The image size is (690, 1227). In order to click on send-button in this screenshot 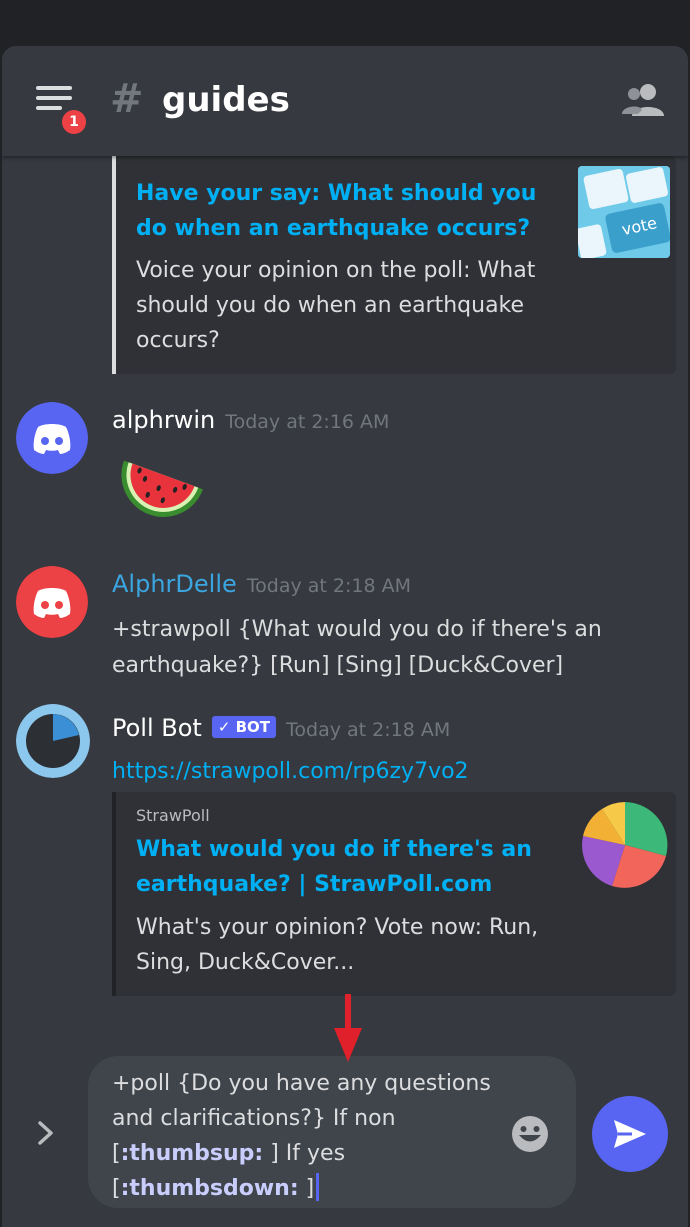, I will do `click(630, 1134)`.